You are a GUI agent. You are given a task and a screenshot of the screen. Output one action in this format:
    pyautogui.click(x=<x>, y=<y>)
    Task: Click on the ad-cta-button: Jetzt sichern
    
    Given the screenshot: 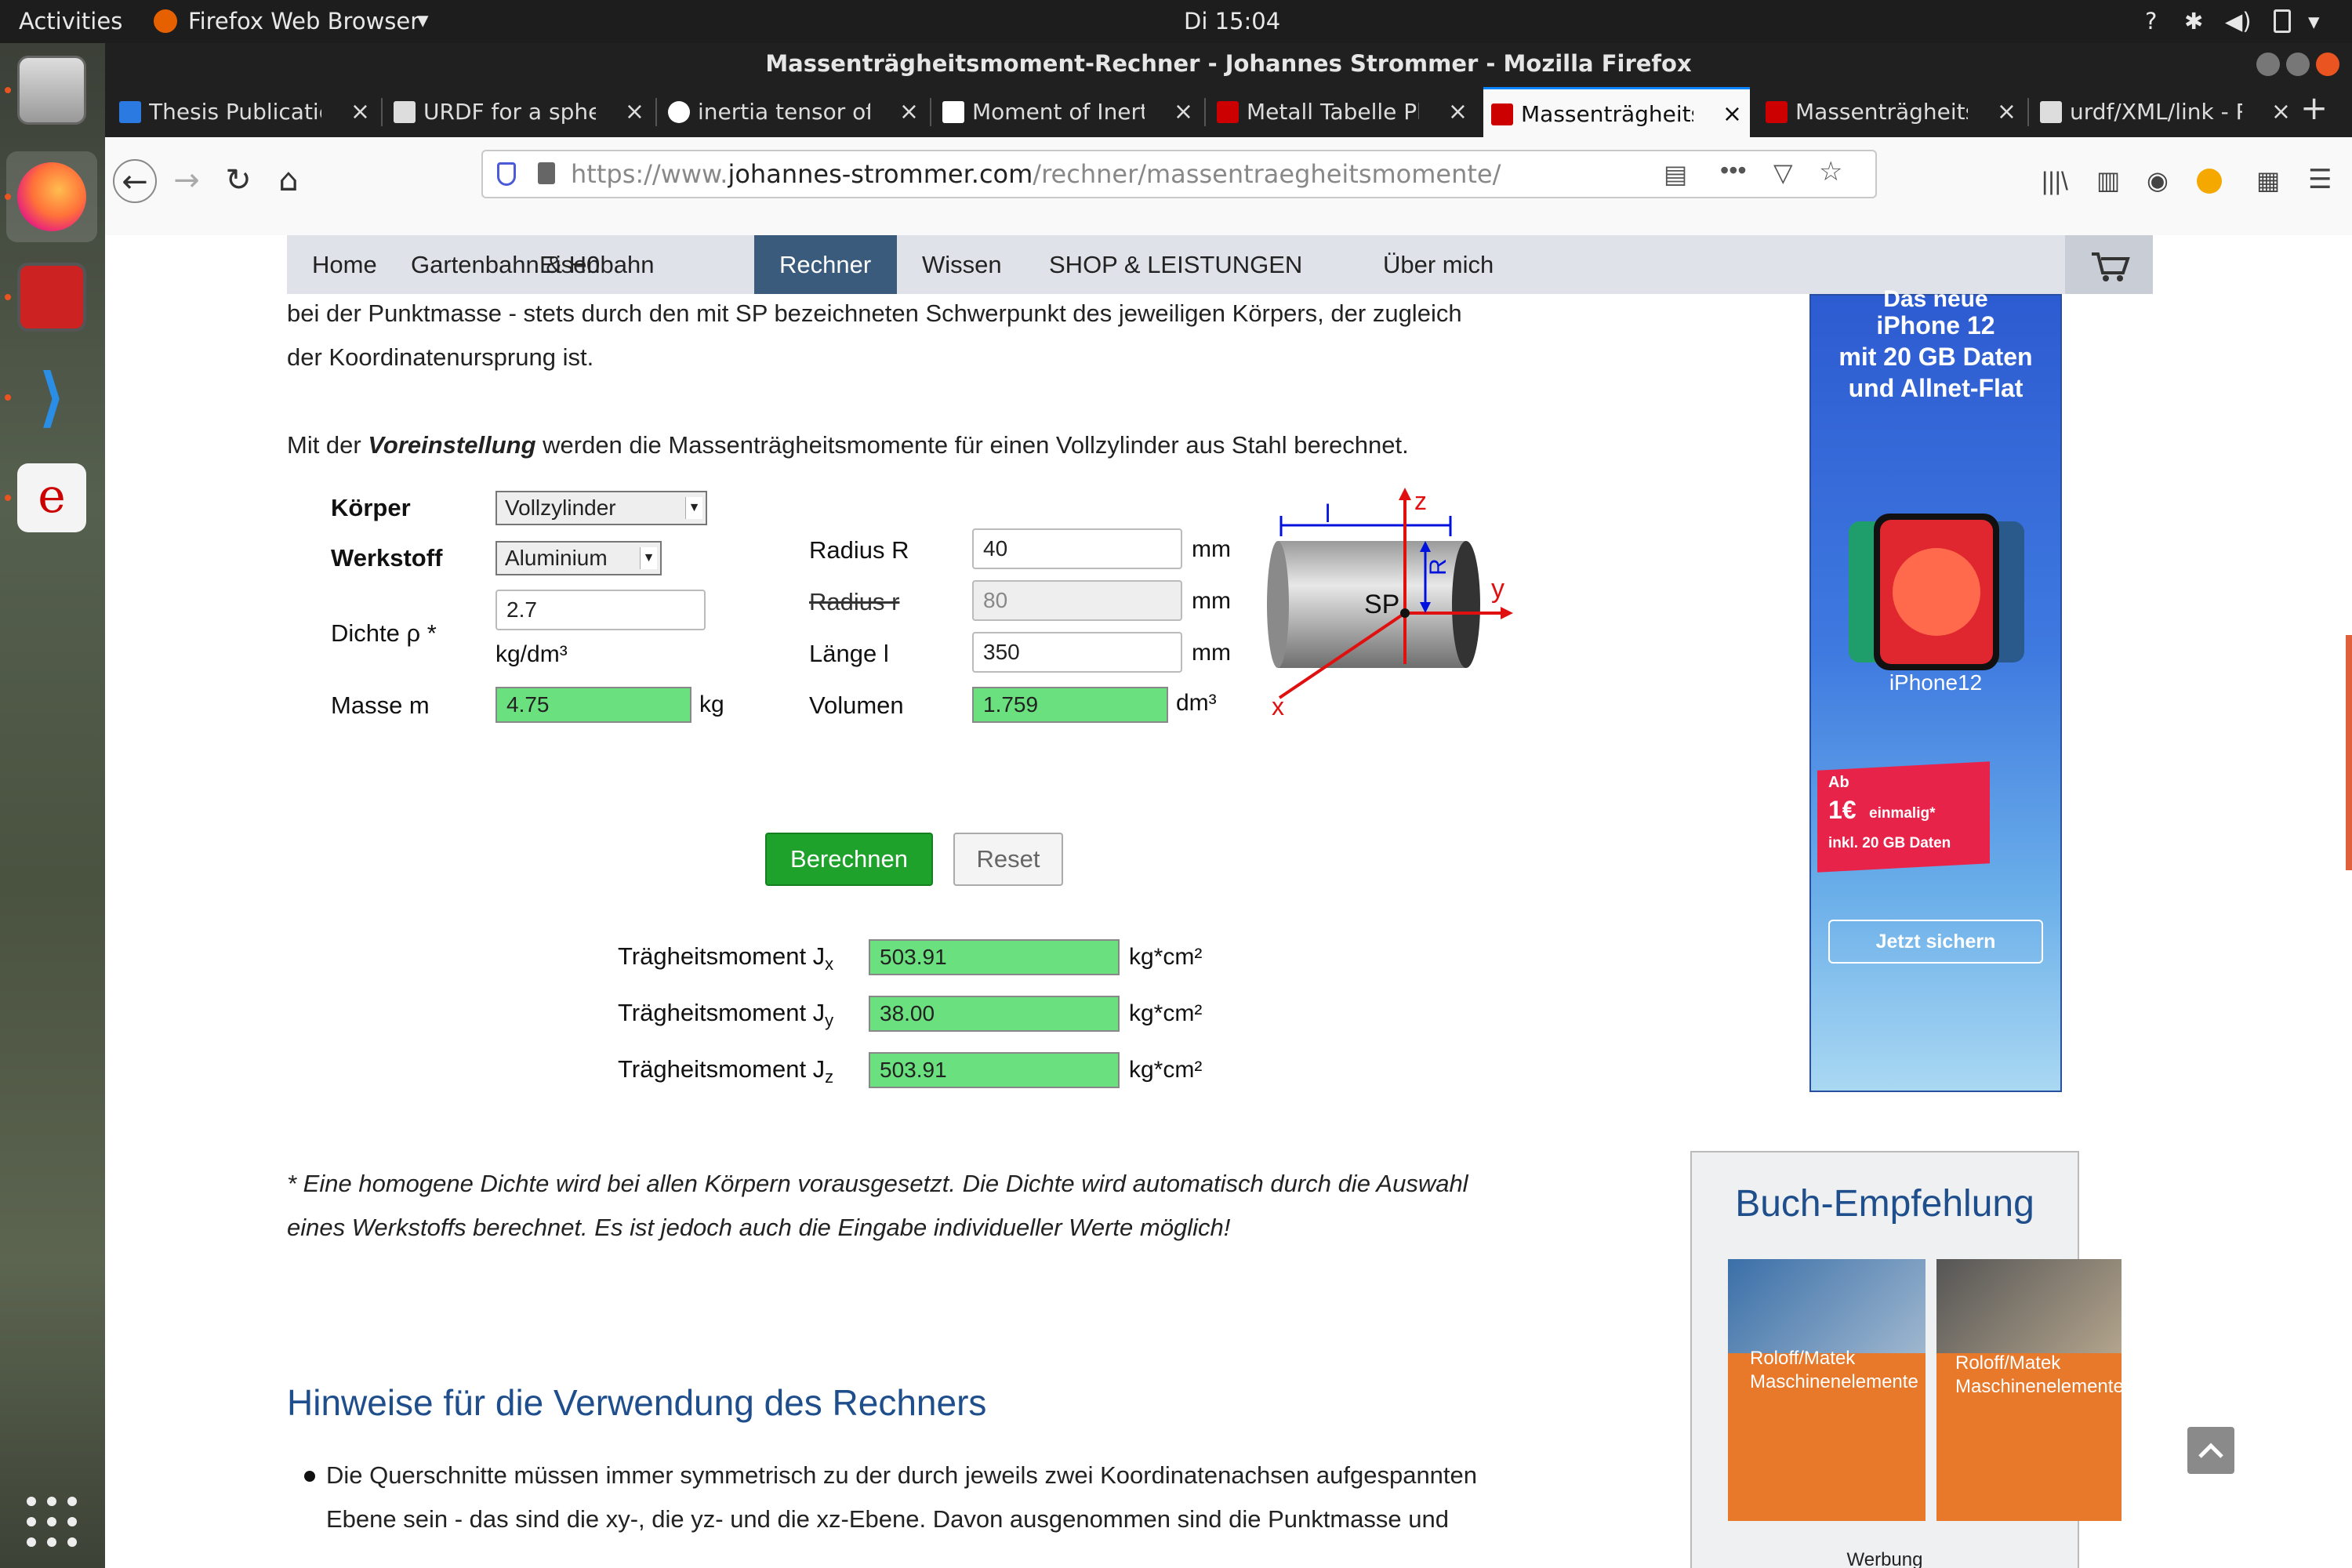 What is the action you would take?
    pyautogui.click(x=1935, y=942)
    